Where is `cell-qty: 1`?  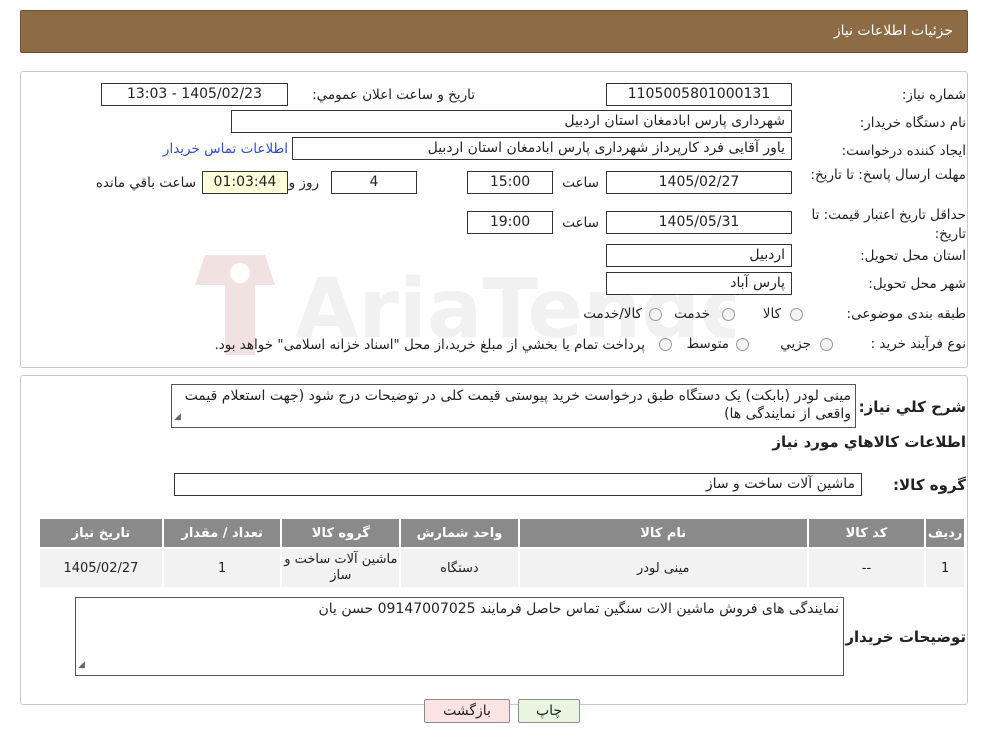 cell-qty: 1 is located at coordinates (222, 568).